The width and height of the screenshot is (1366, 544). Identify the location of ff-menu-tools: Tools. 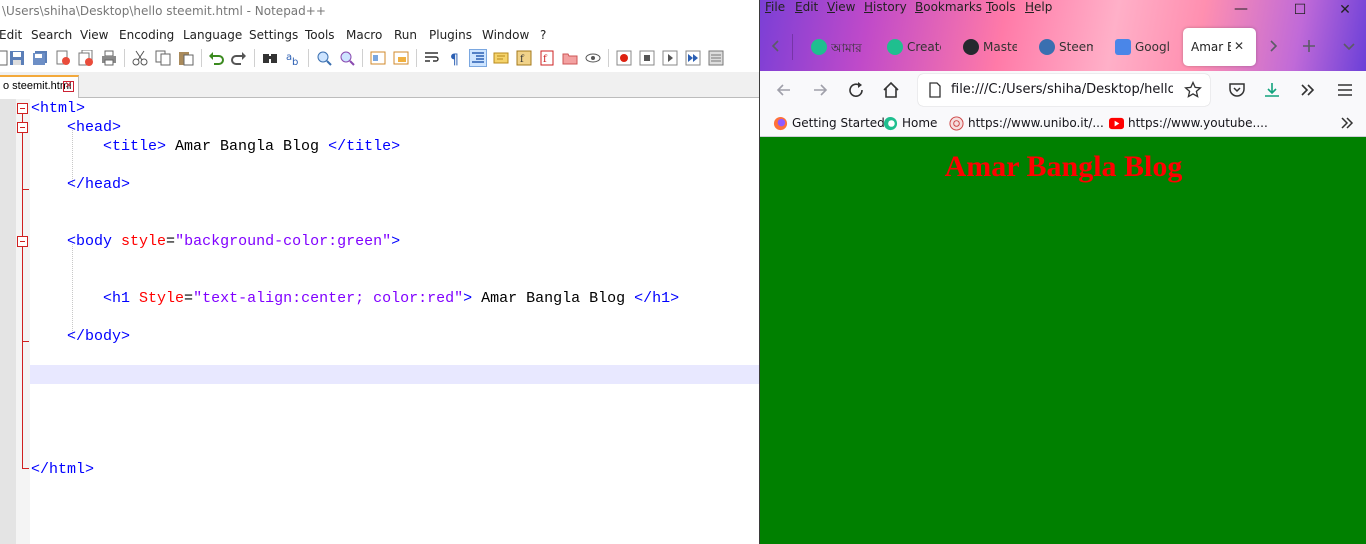
(1001, 7).